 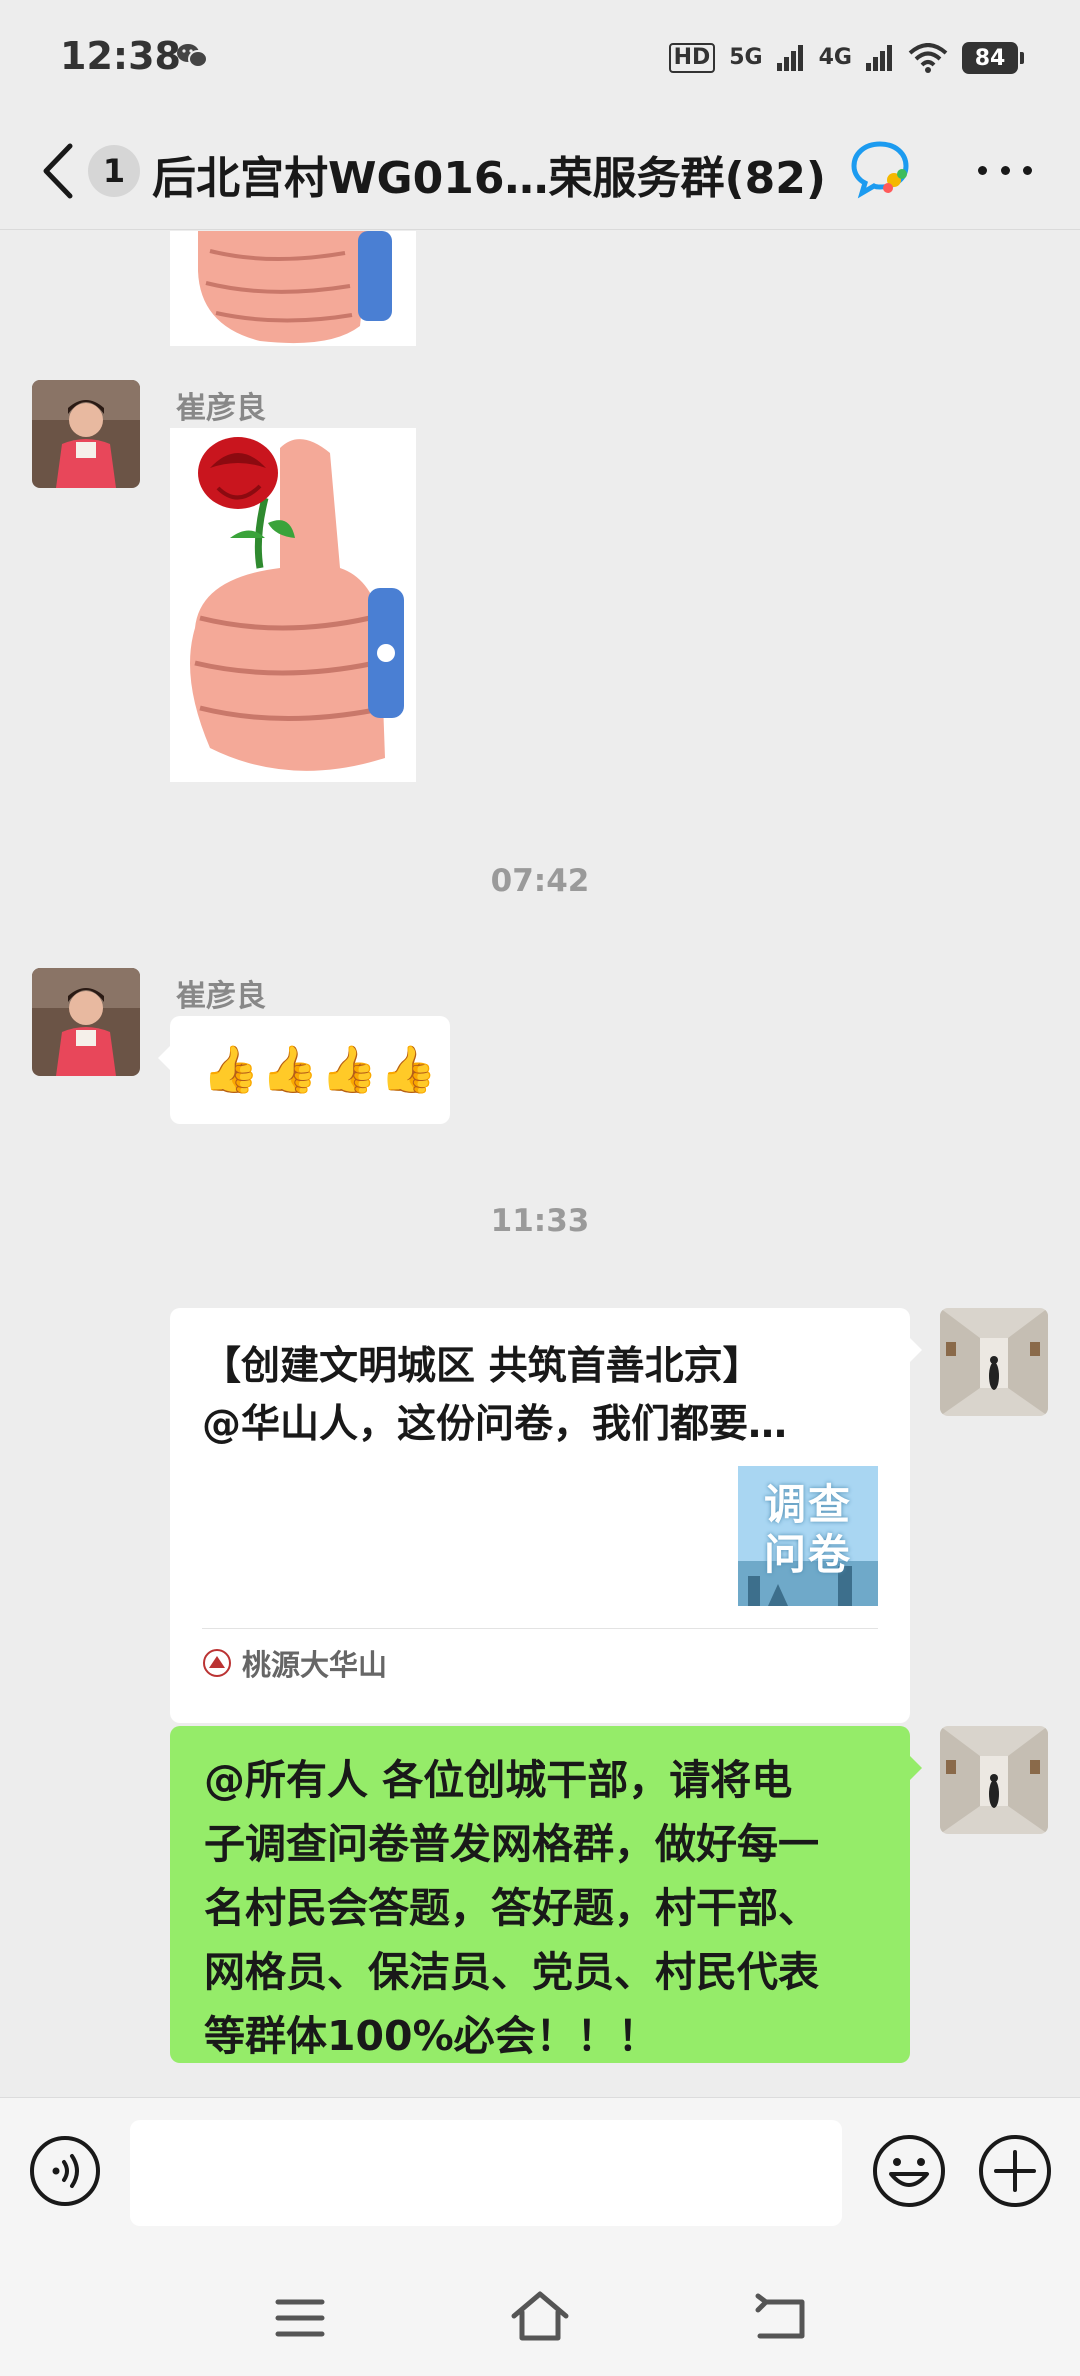 I want to click on back-arrow-icon, so click(x=58, y=171).